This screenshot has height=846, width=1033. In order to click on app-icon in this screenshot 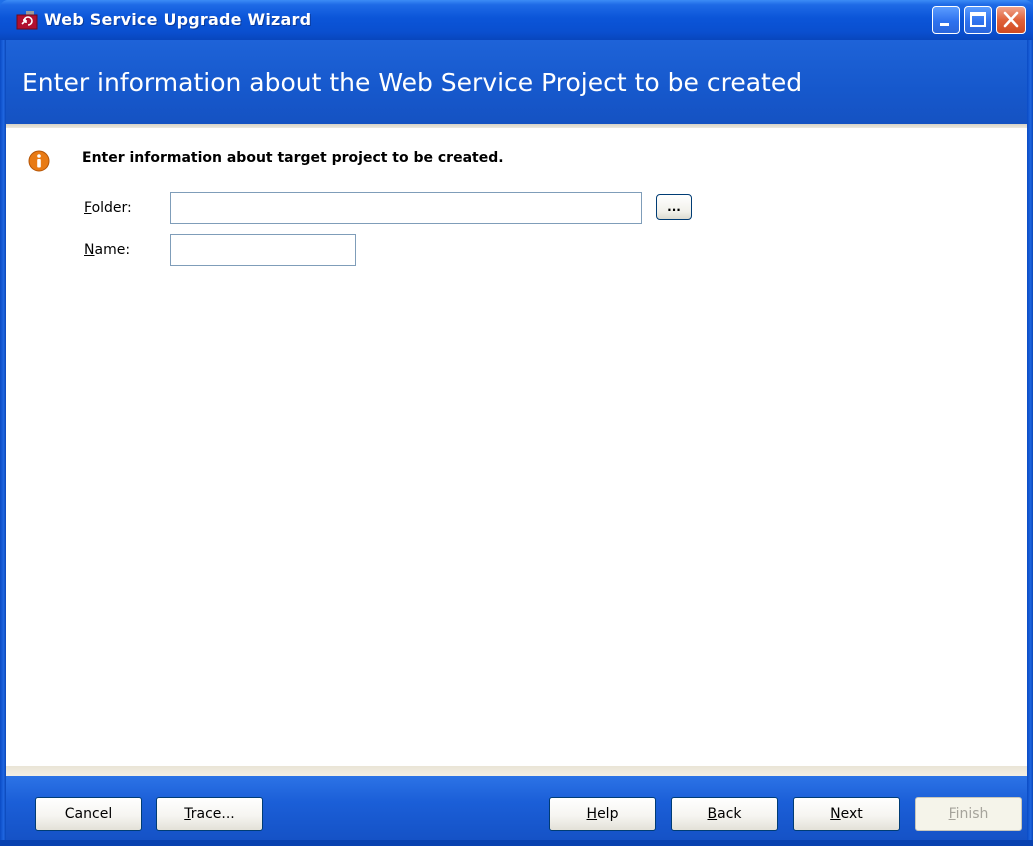, I will do `click(27, 20)`.